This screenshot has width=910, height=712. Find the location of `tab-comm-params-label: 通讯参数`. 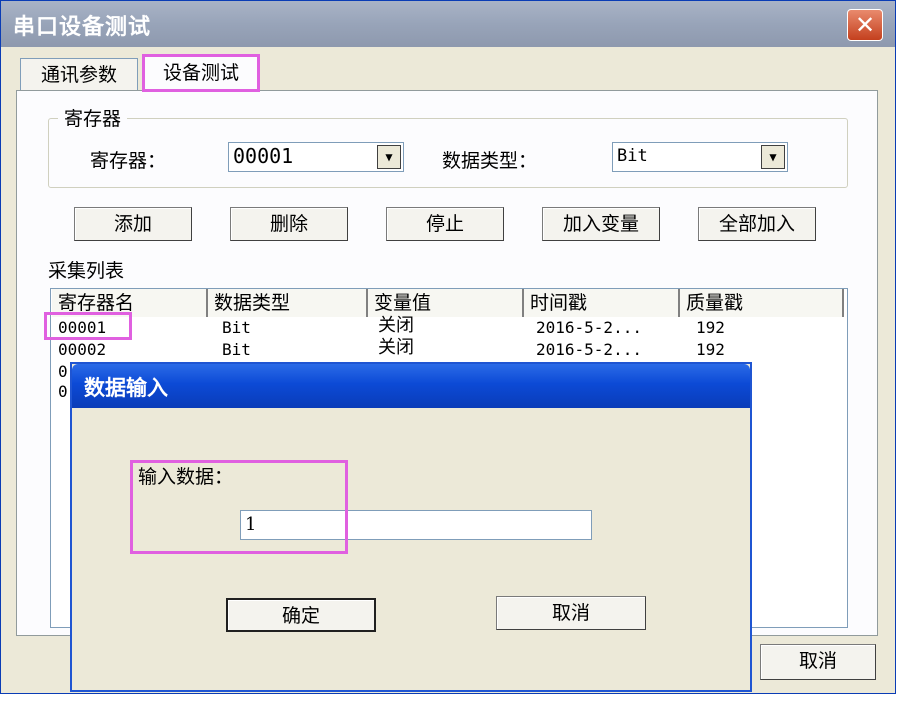

tab-comm-params-label: 通讯参数 is located at coordinates (78, 75).